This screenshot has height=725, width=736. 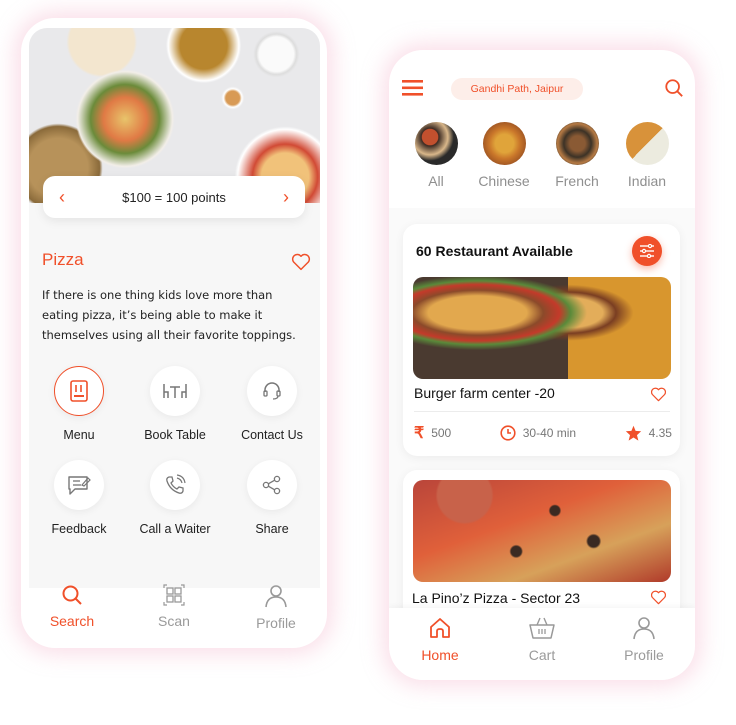 What do you see at coordinates (79, 529) in the screenshot?
I see `action-label: Feedback` at bounding box center [79, 529].